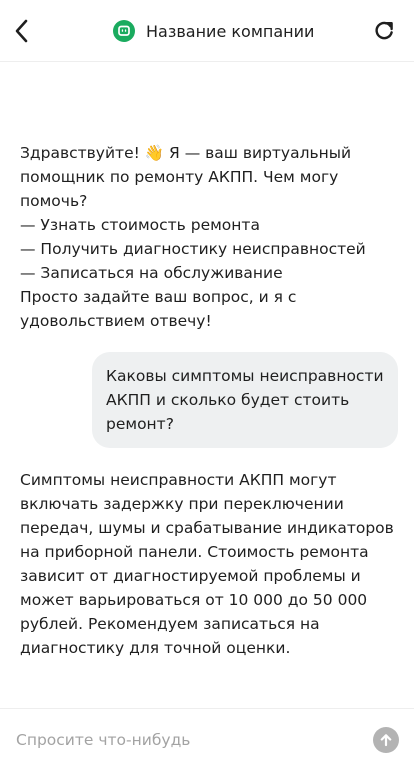  I want to click on arrow-up-icon, so click(386, 740).